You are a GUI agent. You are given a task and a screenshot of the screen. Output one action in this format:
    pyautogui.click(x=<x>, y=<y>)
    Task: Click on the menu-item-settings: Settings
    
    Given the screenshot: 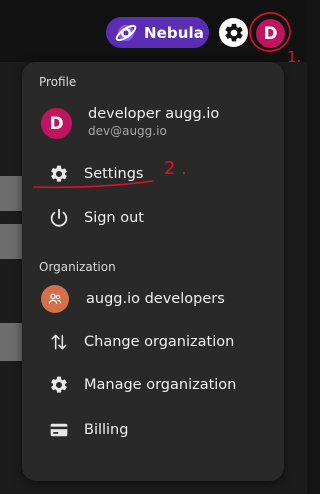 What is the action you would take?
    pyautogui.click(x=153, y=174)
    